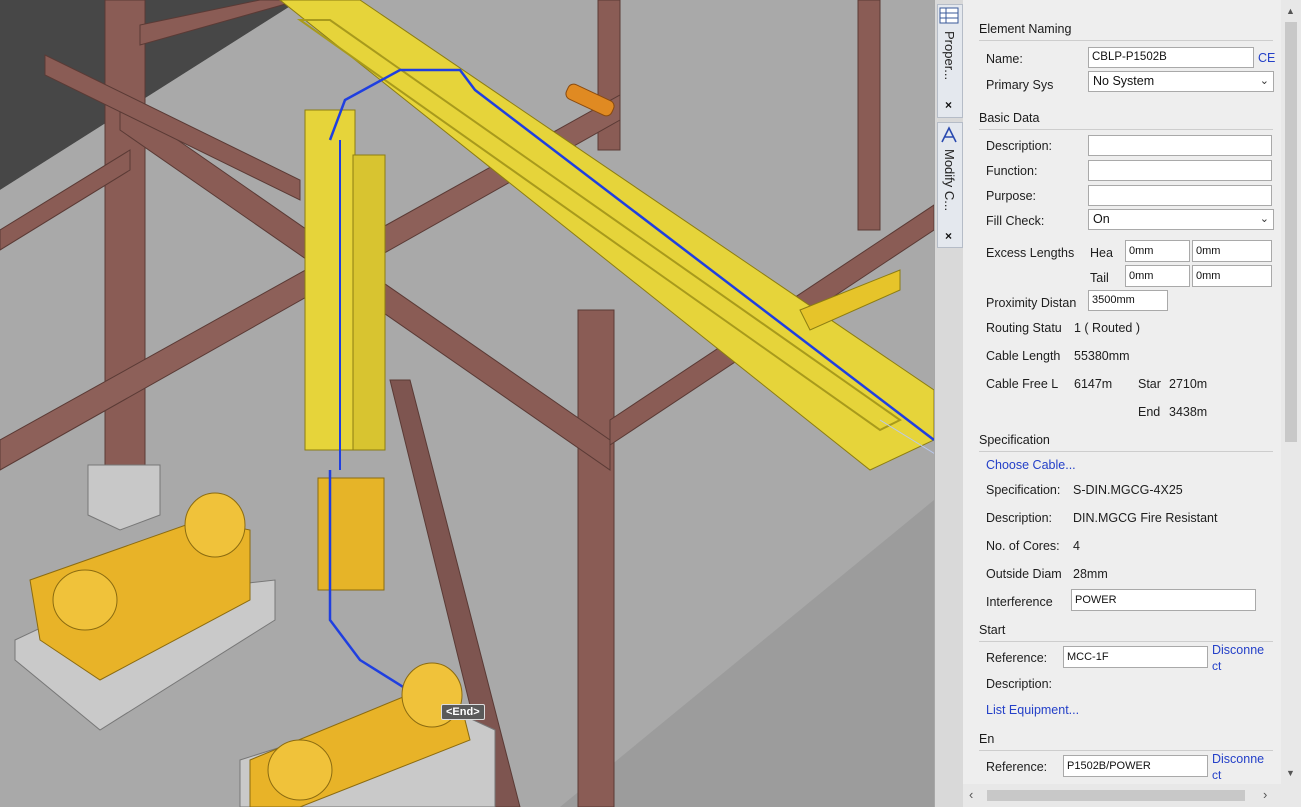 This screenshot has height=807, width=1301. What do you see at coordinates (463, 712) in the screenshot?
I see `end-marker-label: <End>` at bounding box center [463, 712].